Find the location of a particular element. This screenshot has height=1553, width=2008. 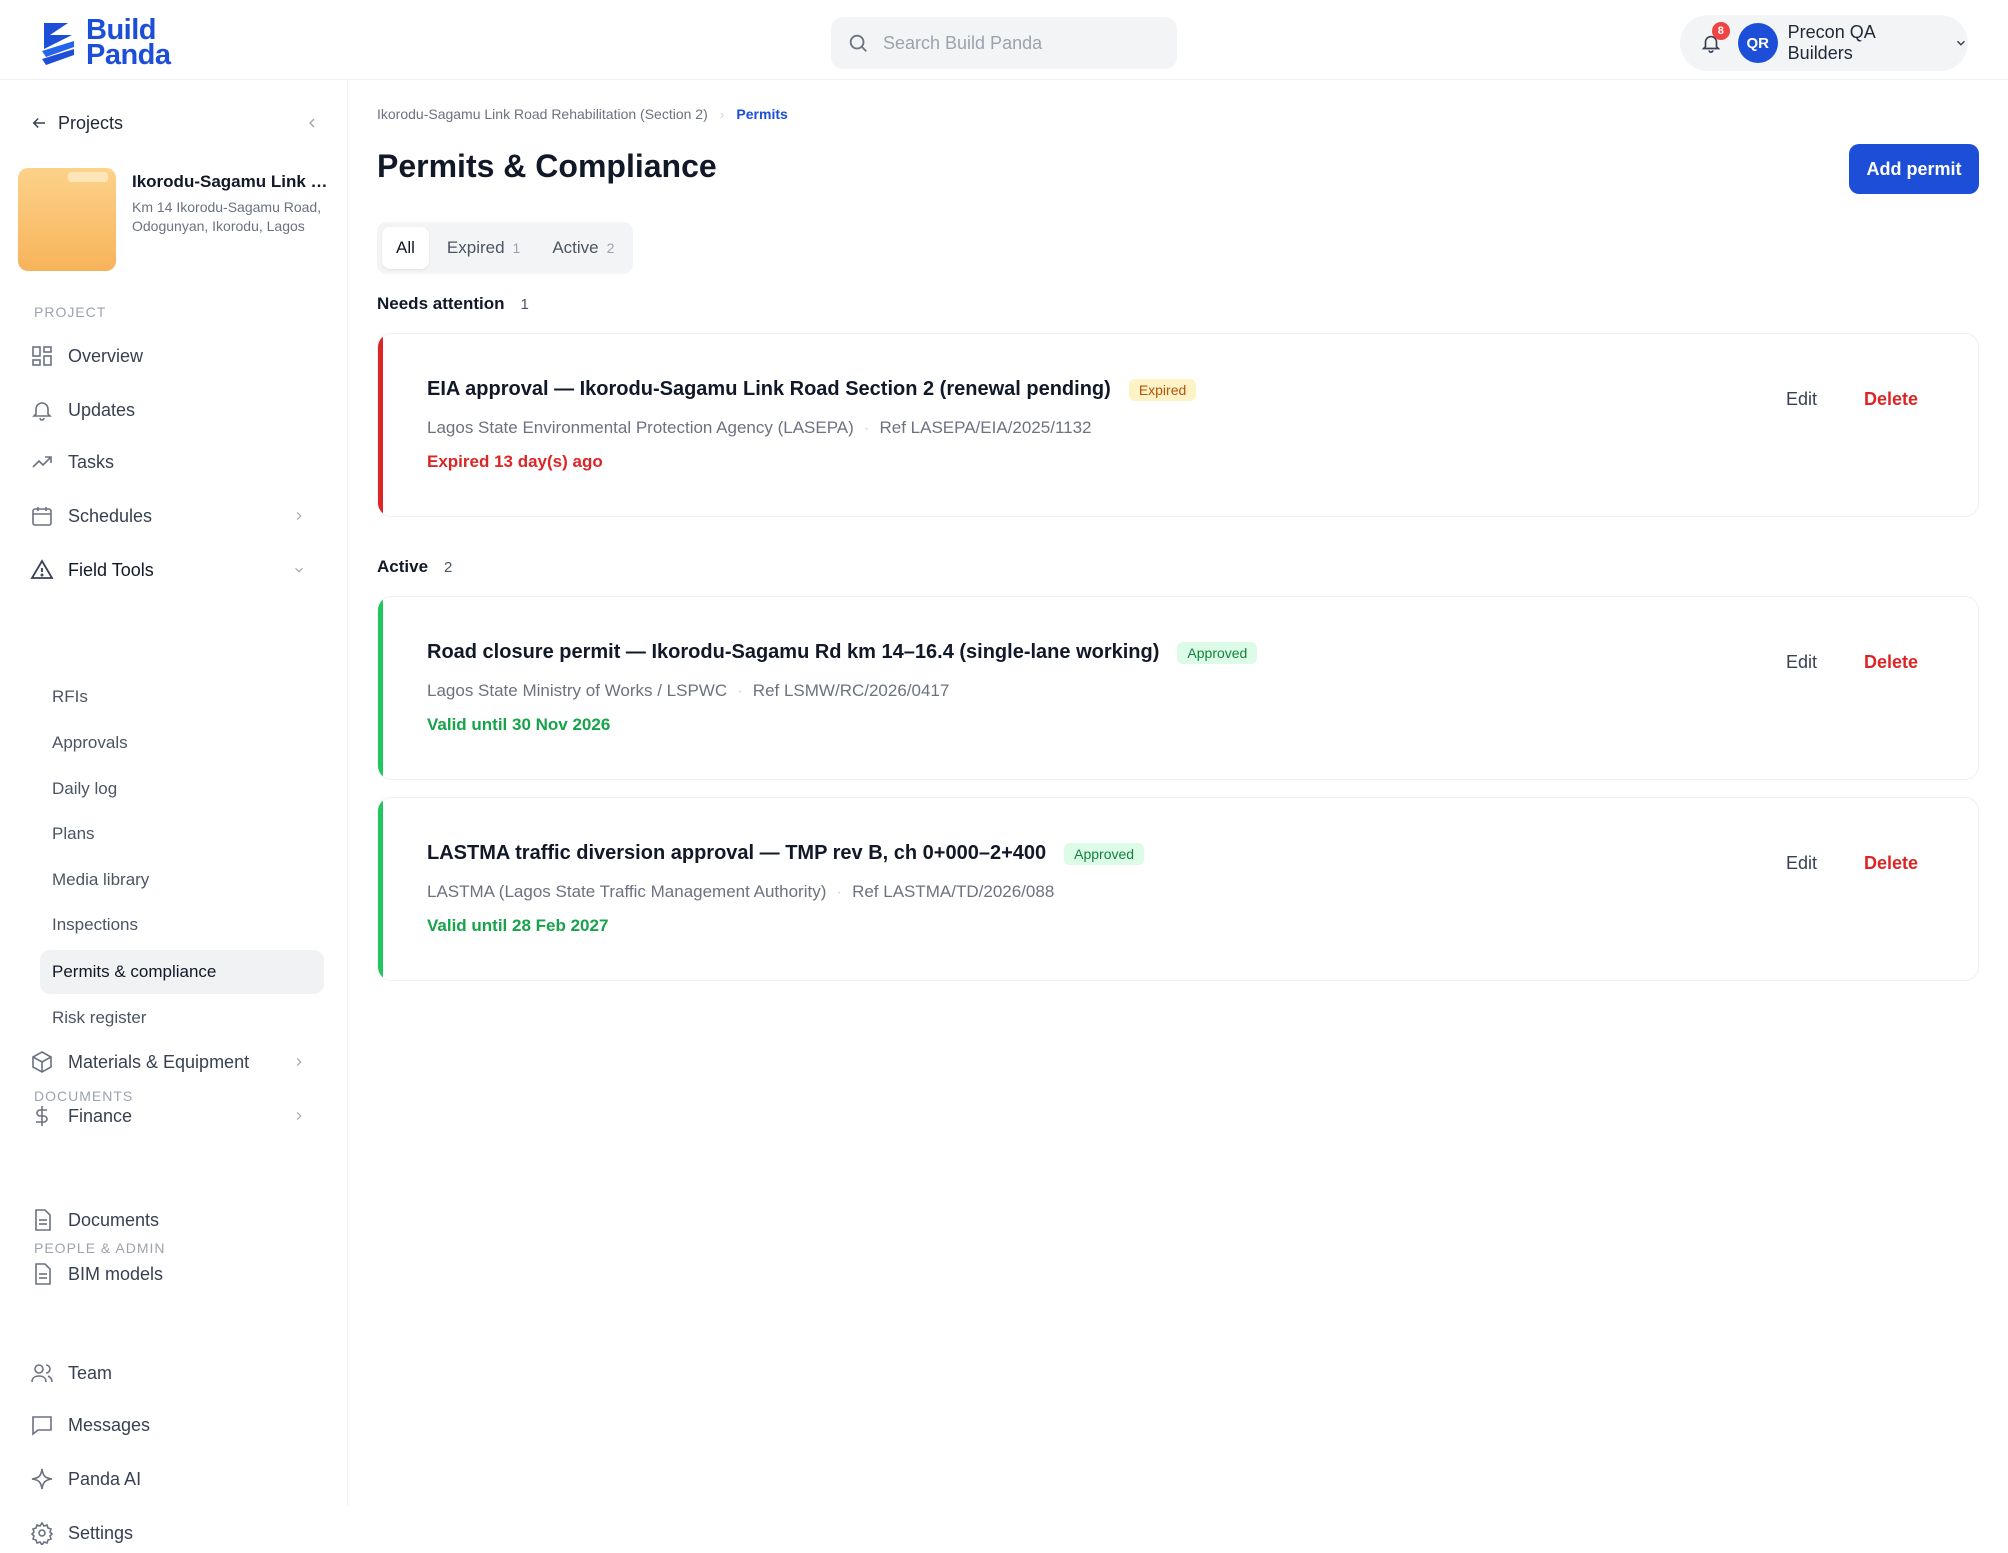

nav-documents: Documents is located at coordinates (175, 1220).